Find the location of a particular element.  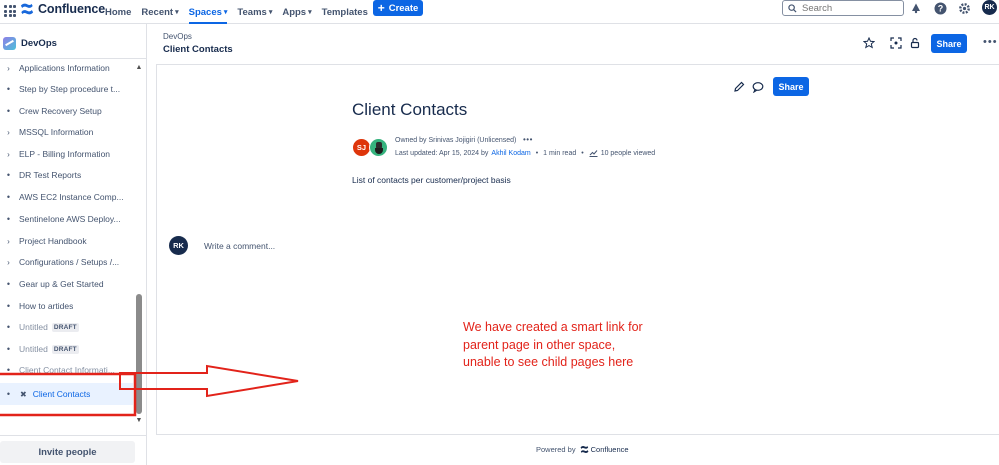

page-share-button: Share is located at coordinates (791, 86).